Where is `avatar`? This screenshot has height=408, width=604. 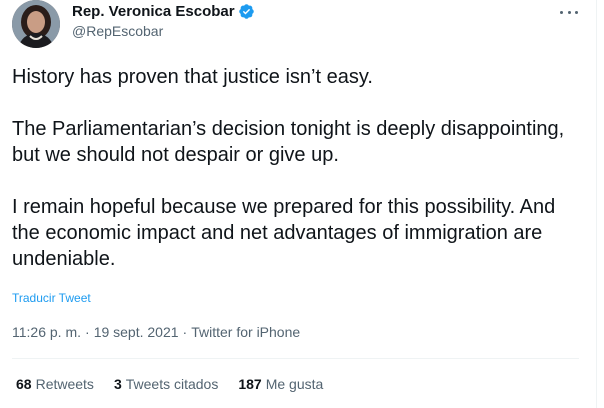
avatar is located at coordinates (36, 24).